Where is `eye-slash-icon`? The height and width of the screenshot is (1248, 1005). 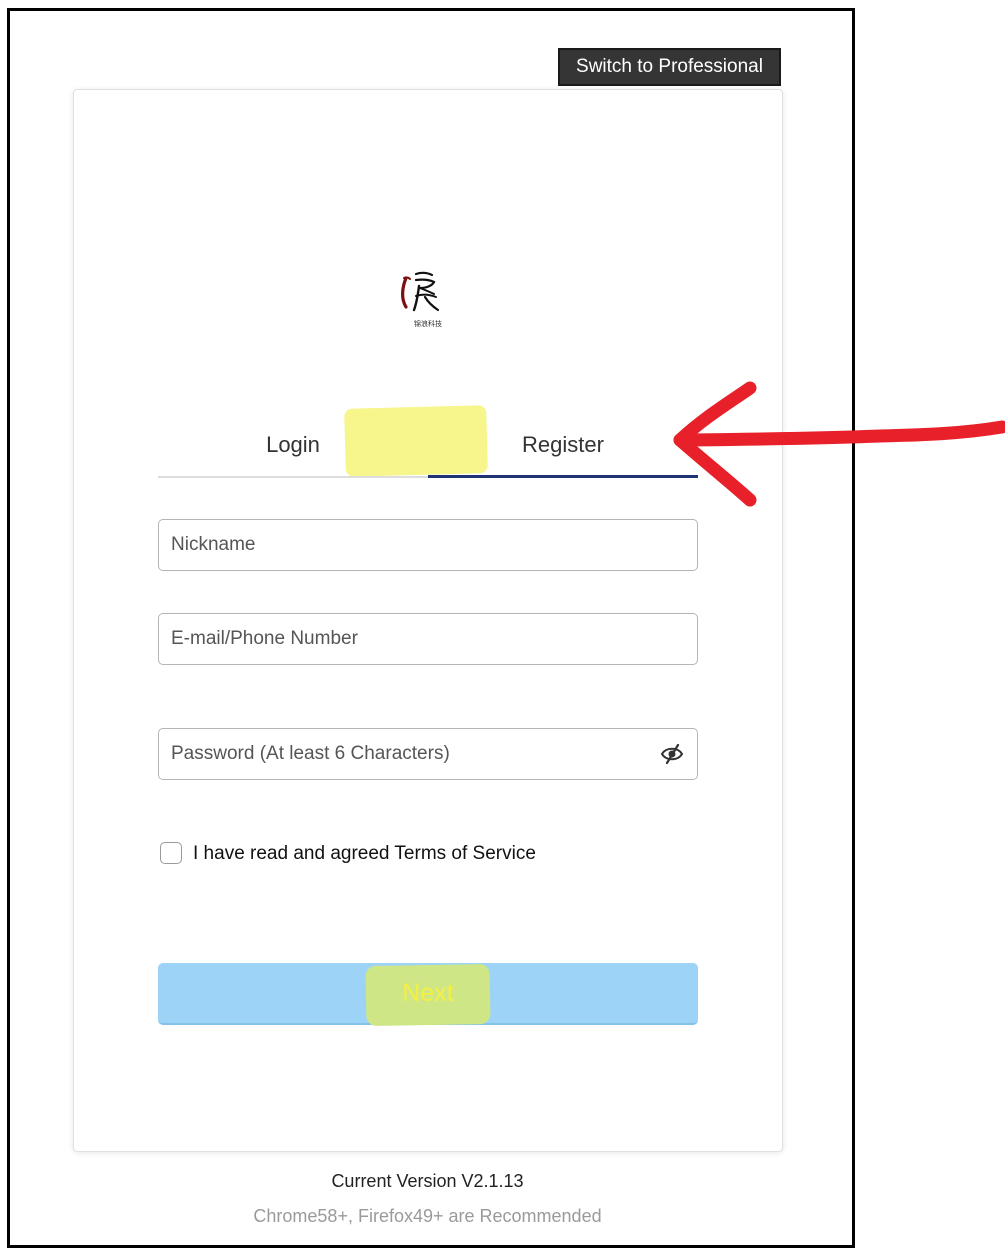
eye-slash-icon is located at coordinates (672, 754).